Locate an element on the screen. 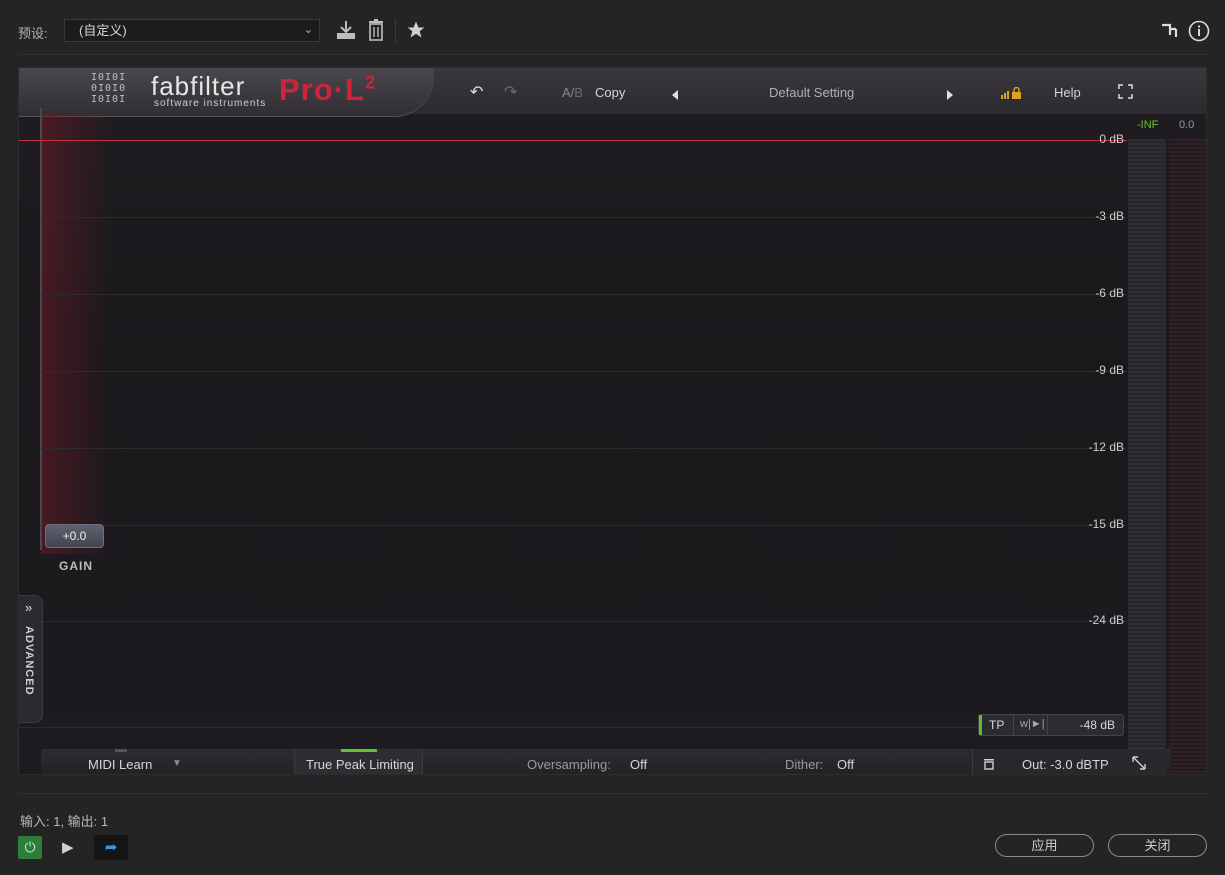 The image size is (1225, 875). sidechain-icon: ➦ is located at coordinates (111, 847).